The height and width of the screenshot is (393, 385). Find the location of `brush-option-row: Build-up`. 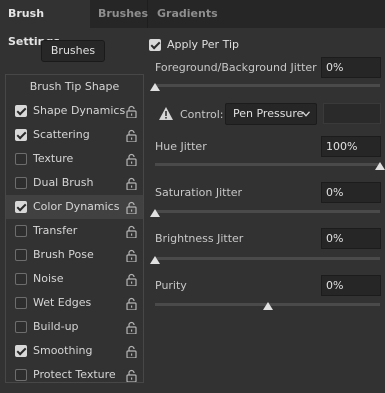

brush-option-row: Build-up is located at coordinates (74, 327).